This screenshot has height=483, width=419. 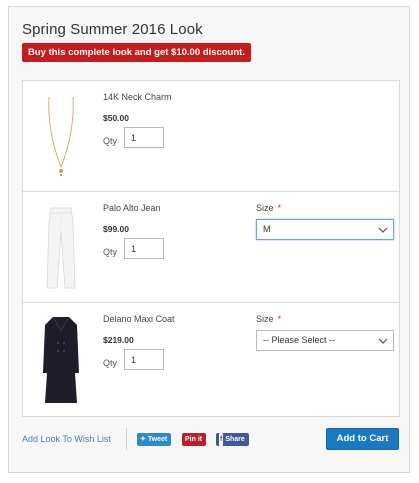 What do you see at coordinates (132, 208) in the screenshot?
I see `product-name: Palo Alto Jean` at bounding box center [132, 208].